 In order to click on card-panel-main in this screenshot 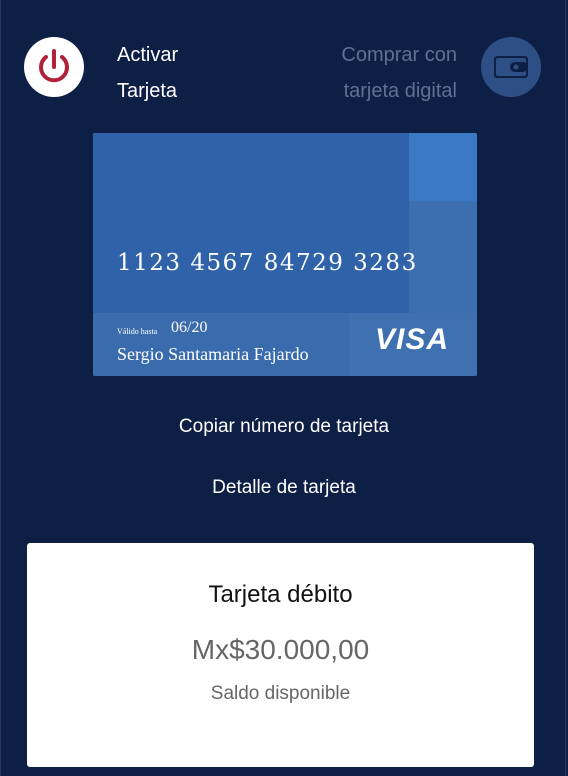, I will do `click(251, 223)`.